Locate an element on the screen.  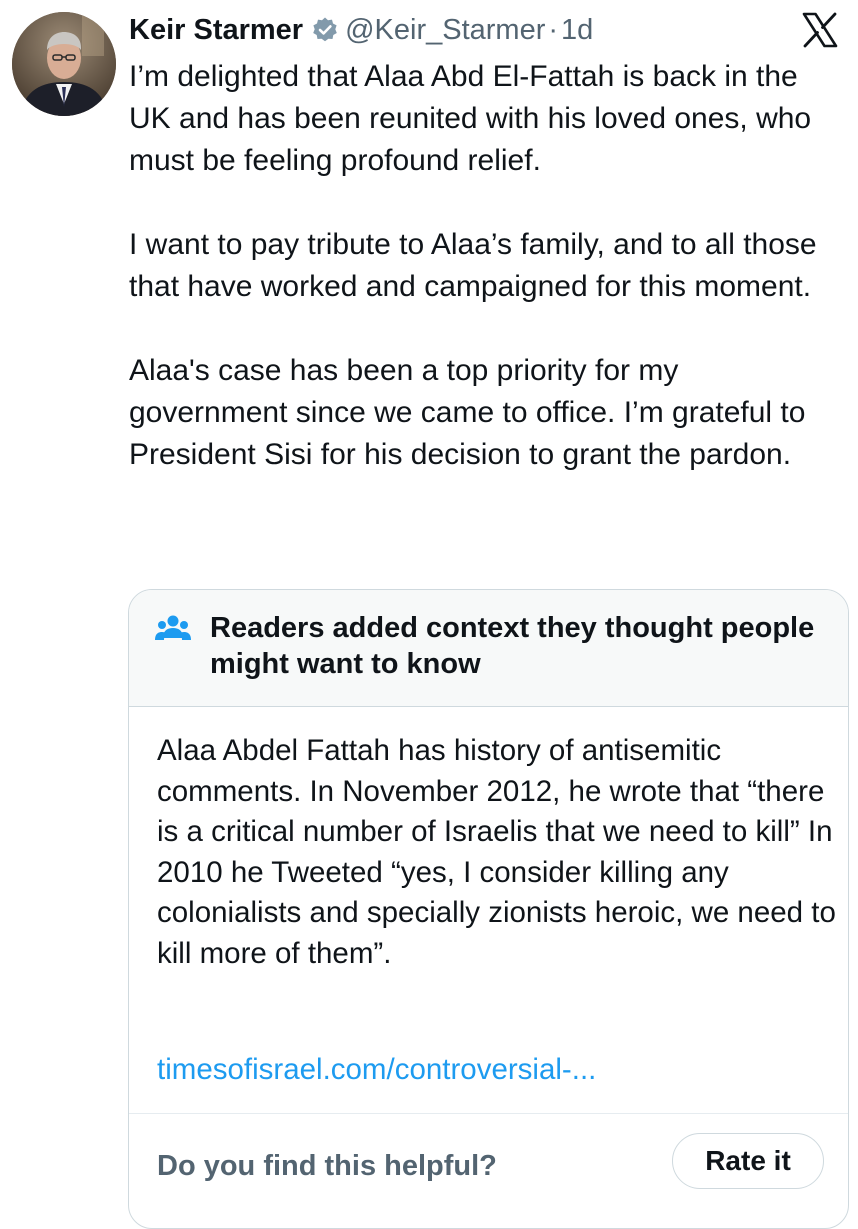
avatar is located at coordinates (64, 64).